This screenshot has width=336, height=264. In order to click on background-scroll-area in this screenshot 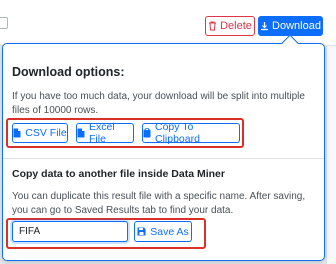, I will do `click(331, 155)`.